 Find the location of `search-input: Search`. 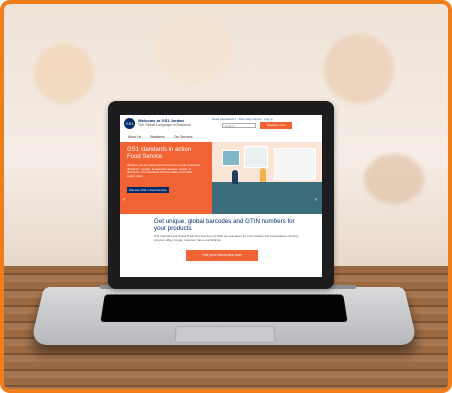

search-input: Search is located at coordinates (239, 125).